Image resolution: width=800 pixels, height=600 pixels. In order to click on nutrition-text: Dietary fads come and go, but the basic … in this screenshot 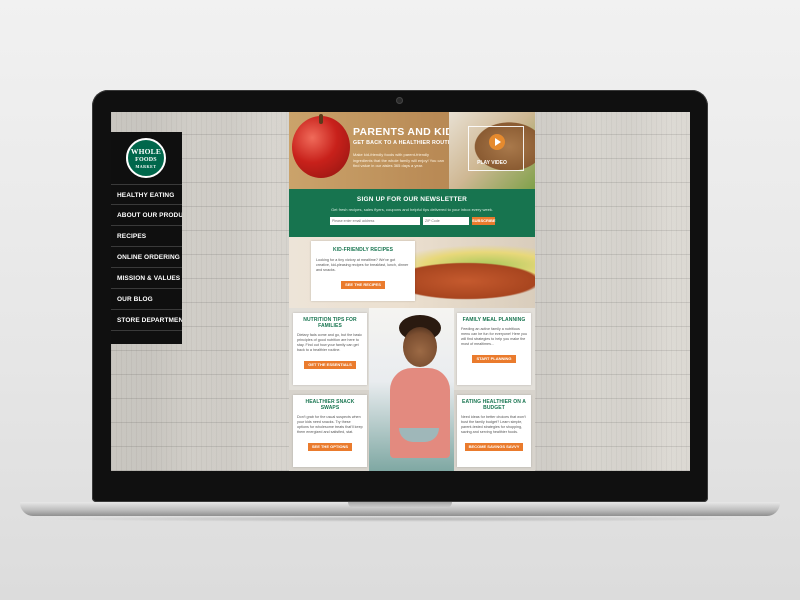, I will do `click(329, 342)`.